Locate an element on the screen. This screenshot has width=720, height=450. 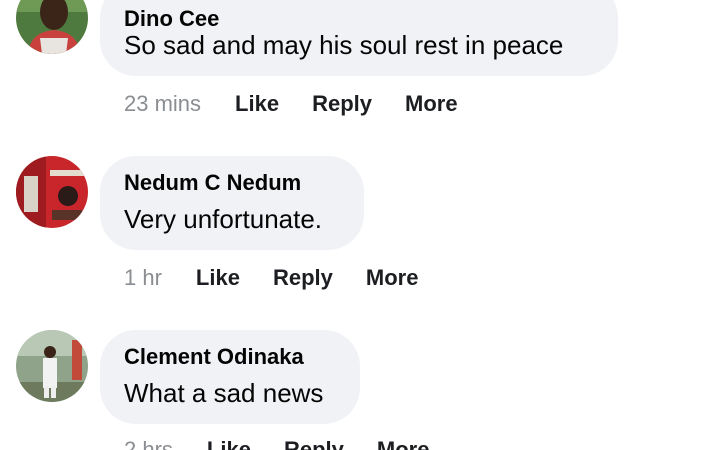
comment-author: Clement Odinaka is located at coordinates (214, 357).